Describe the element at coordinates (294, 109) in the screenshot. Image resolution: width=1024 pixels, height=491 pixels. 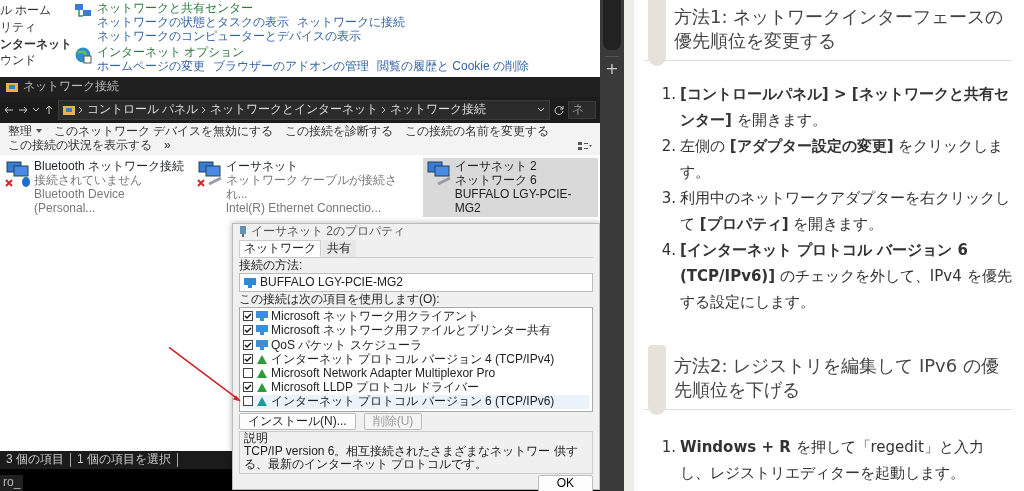
I see `breadcrumb-item: ネットワークとインターネット` at that location.